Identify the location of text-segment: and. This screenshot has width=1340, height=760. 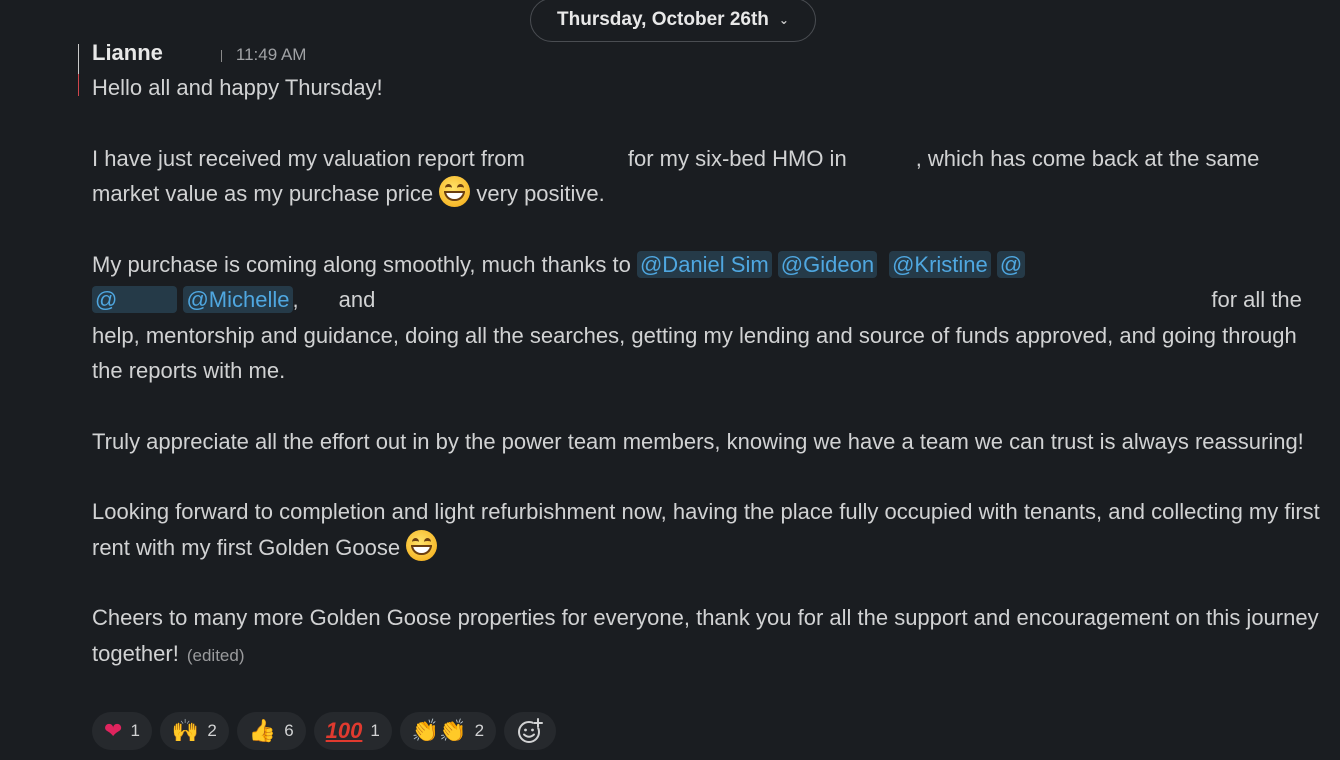
(357, 299).